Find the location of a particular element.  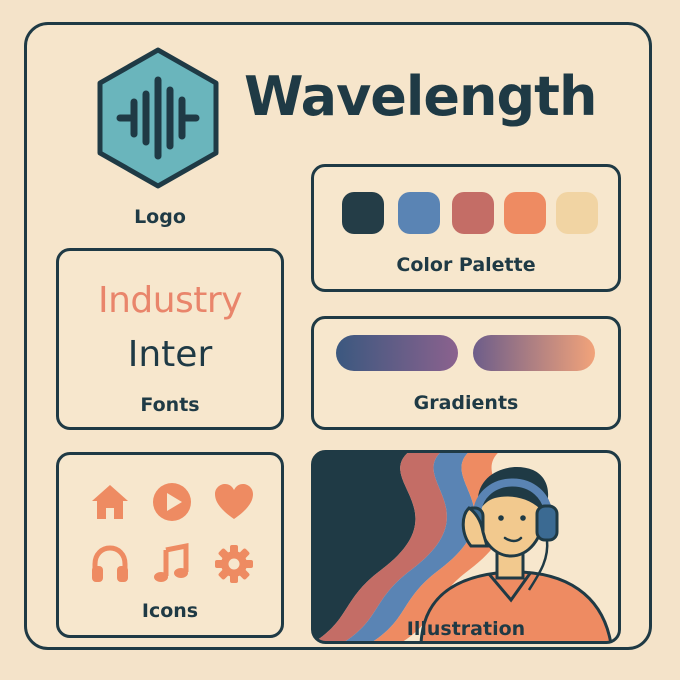

headphones-icon is located at coordinates (110, 564).